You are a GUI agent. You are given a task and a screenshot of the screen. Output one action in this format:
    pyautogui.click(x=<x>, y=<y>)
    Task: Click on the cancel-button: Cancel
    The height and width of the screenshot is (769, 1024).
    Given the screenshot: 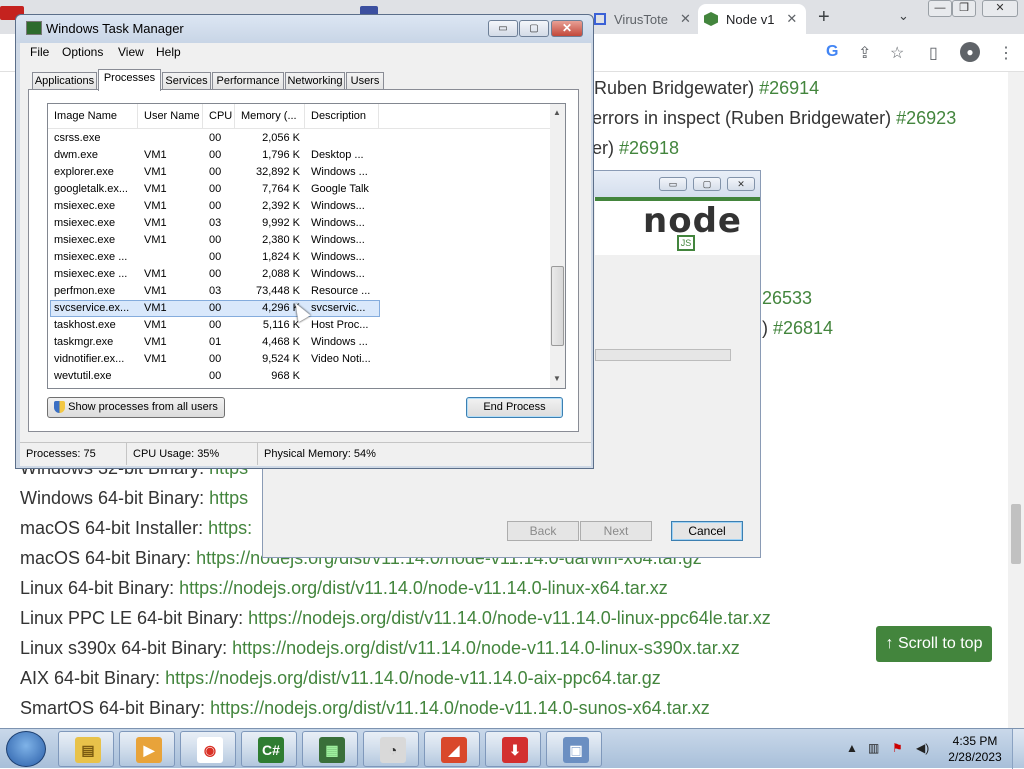 What is the action you would take?
    pyautogui.click(x=707, y=531)
    